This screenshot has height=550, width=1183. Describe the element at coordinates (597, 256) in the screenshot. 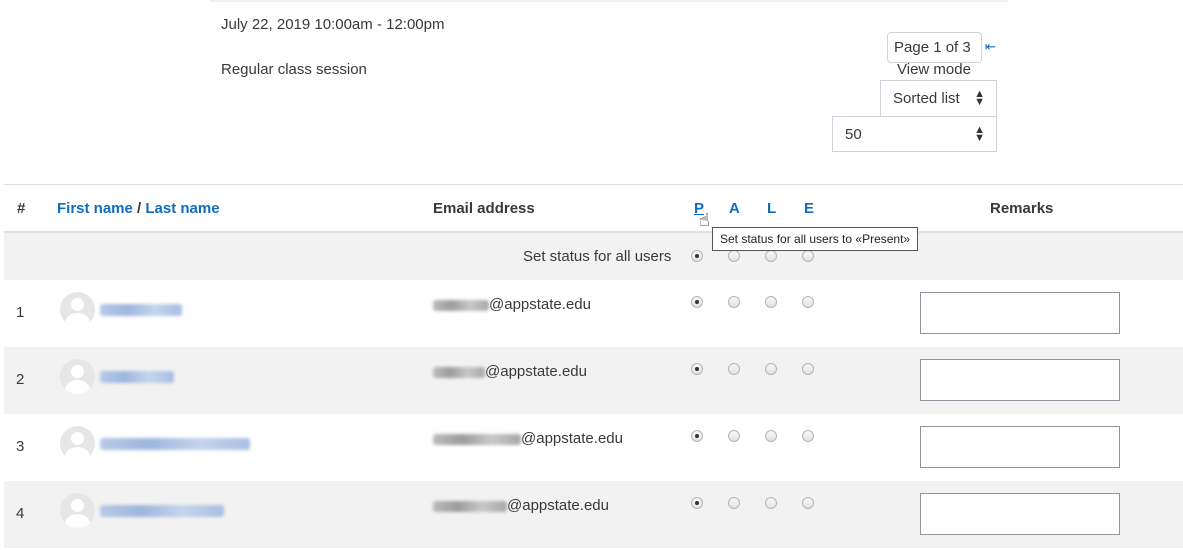

I see `set-all-label: Set status for all users` at that location.